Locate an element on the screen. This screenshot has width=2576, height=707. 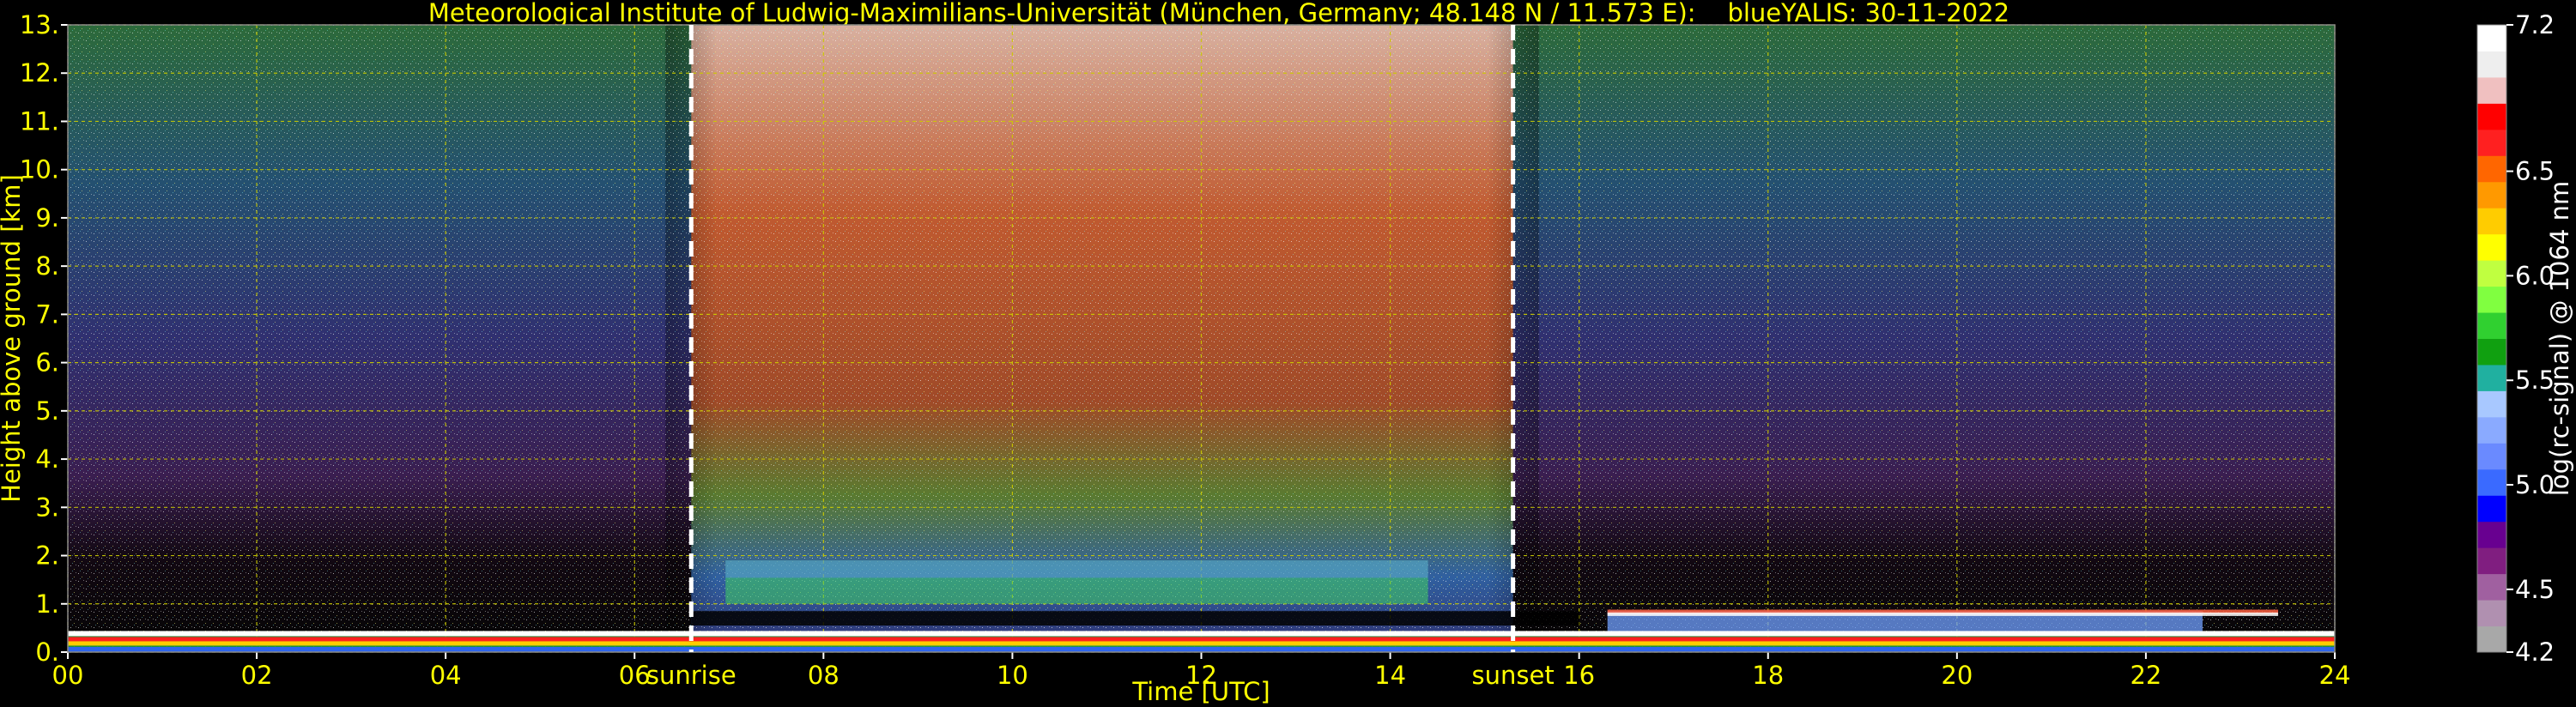
colorbar-tick-label: 4.5 is located at coordinates (2535, 589).